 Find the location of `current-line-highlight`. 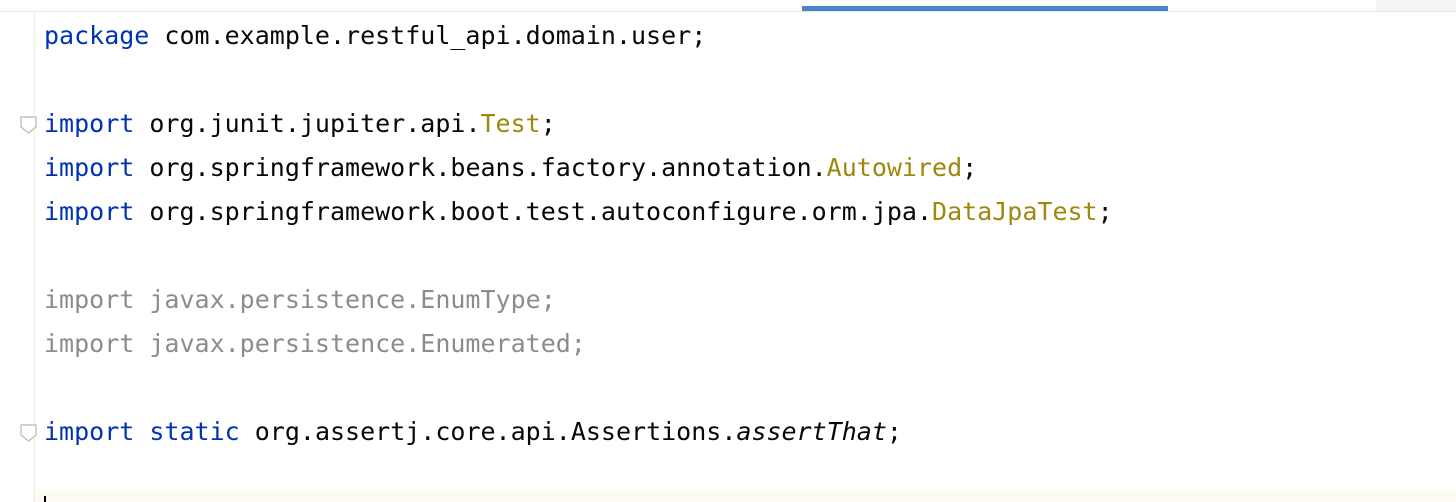

current-line-highlight is located at coordinates (745, 496).